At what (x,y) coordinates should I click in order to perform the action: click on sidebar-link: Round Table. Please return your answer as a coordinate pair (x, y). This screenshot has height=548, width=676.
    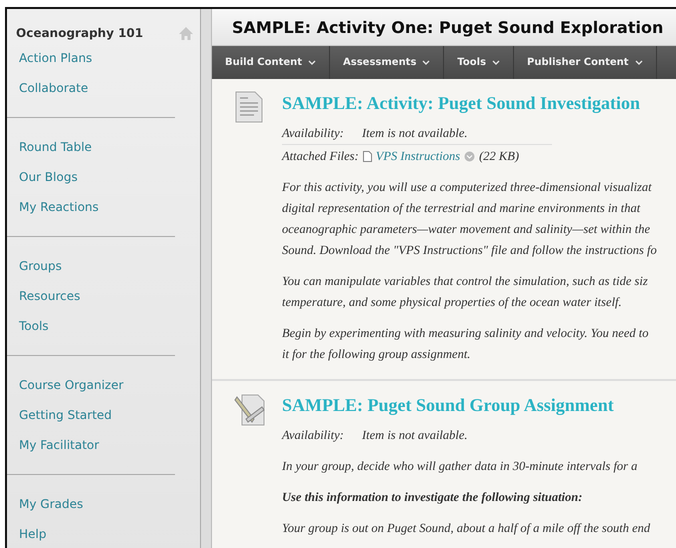
    Looking at the image, I should click on (103, 147).